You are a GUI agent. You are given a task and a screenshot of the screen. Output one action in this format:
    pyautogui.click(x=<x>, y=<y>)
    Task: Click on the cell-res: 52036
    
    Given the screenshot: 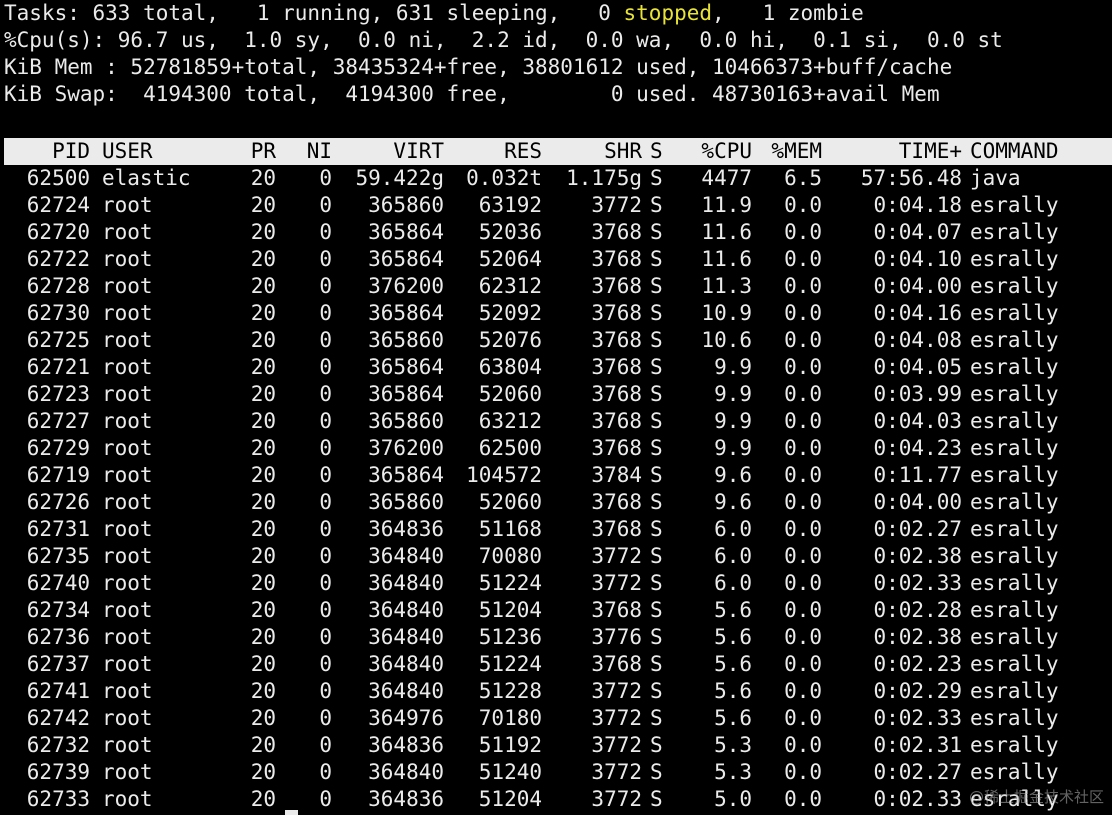 What is the action you would take?
    pyautogui.click(x=510, y=232)
    